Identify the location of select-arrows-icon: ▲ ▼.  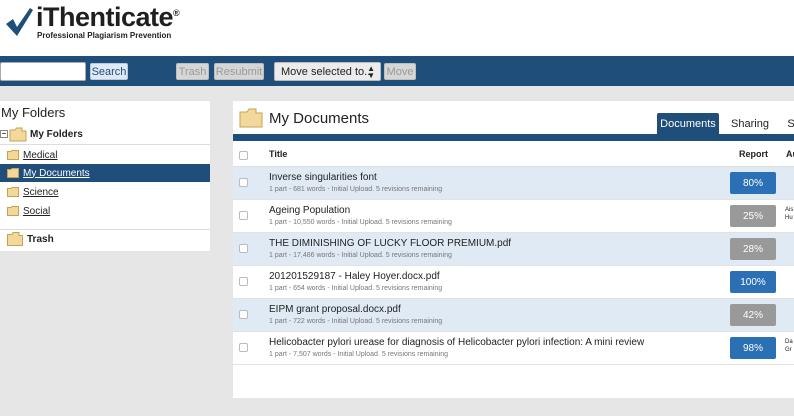
(371, 72).